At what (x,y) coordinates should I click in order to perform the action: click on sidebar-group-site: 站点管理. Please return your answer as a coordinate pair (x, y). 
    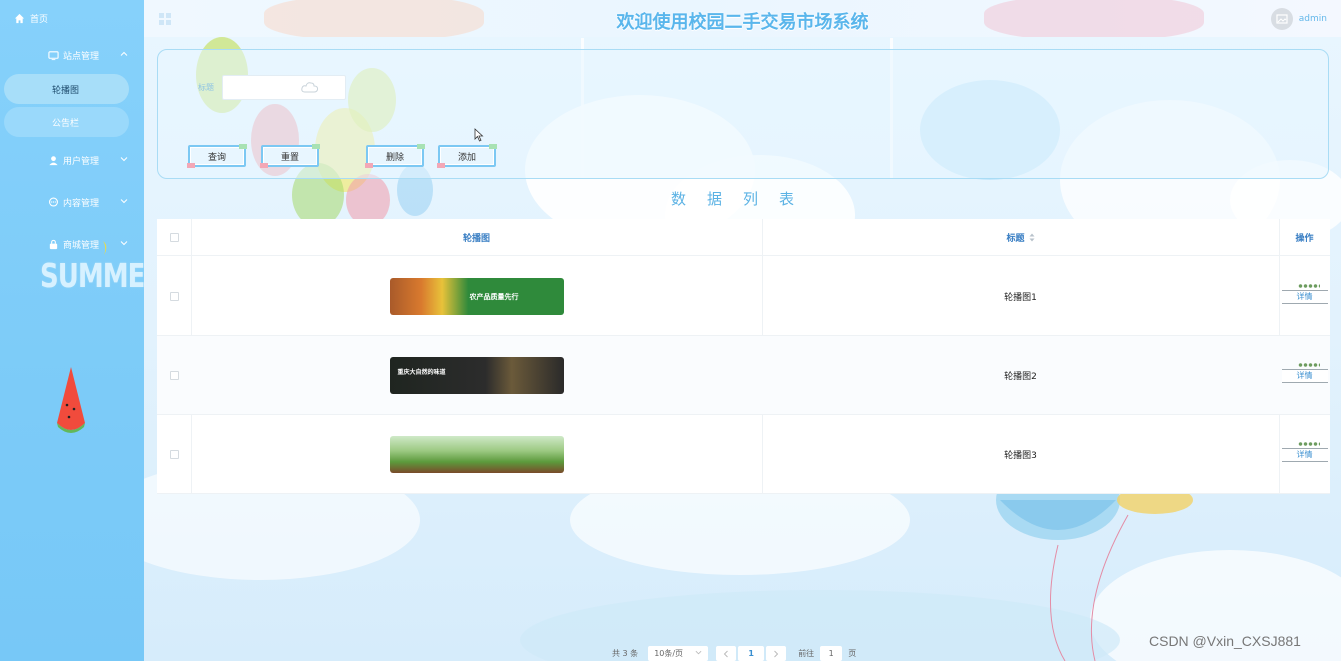
    Looking at the image, I should click on (72, 55).